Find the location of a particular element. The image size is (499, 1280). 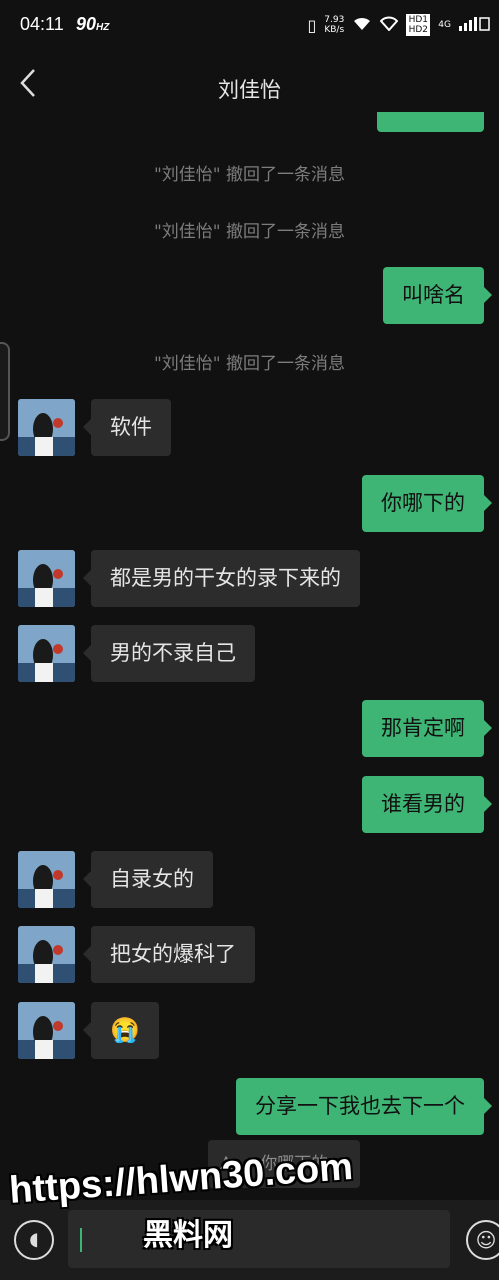

outgoing-message: 谁看男的 is located at coordinates (427, 804).